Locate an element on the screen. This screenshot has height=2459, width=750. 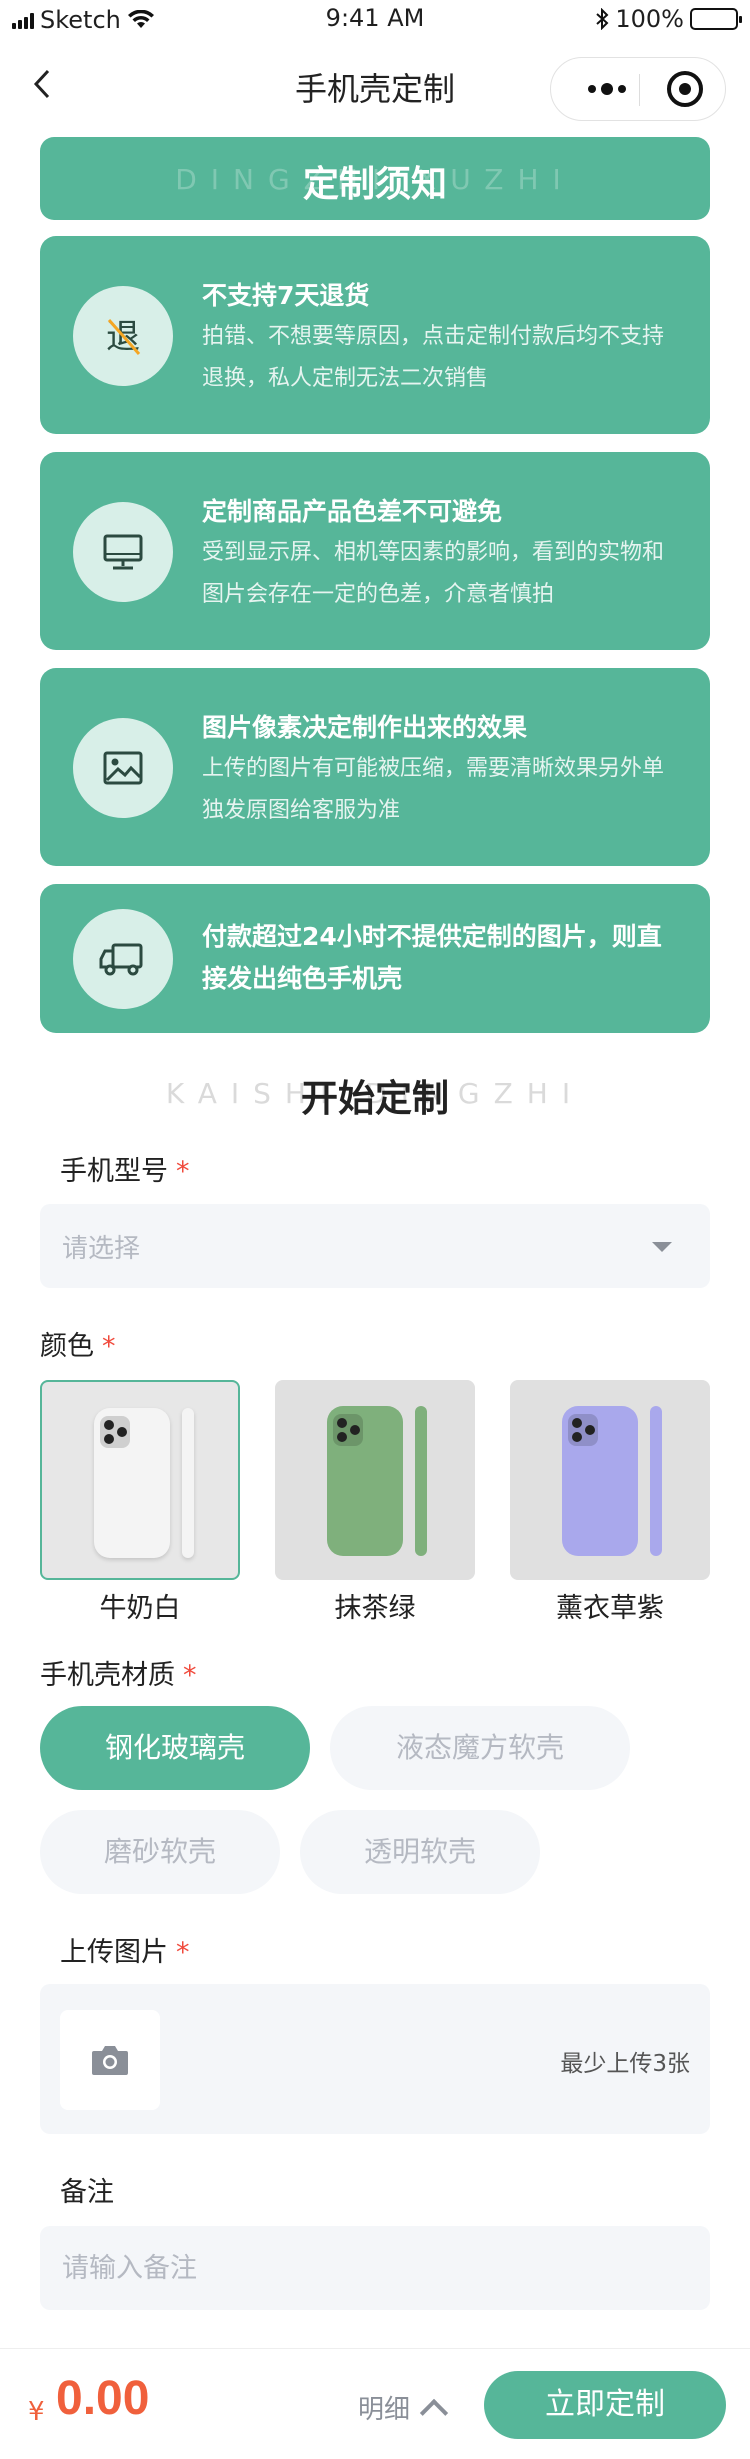
capsule-divider is located at coordinates (639, 90).